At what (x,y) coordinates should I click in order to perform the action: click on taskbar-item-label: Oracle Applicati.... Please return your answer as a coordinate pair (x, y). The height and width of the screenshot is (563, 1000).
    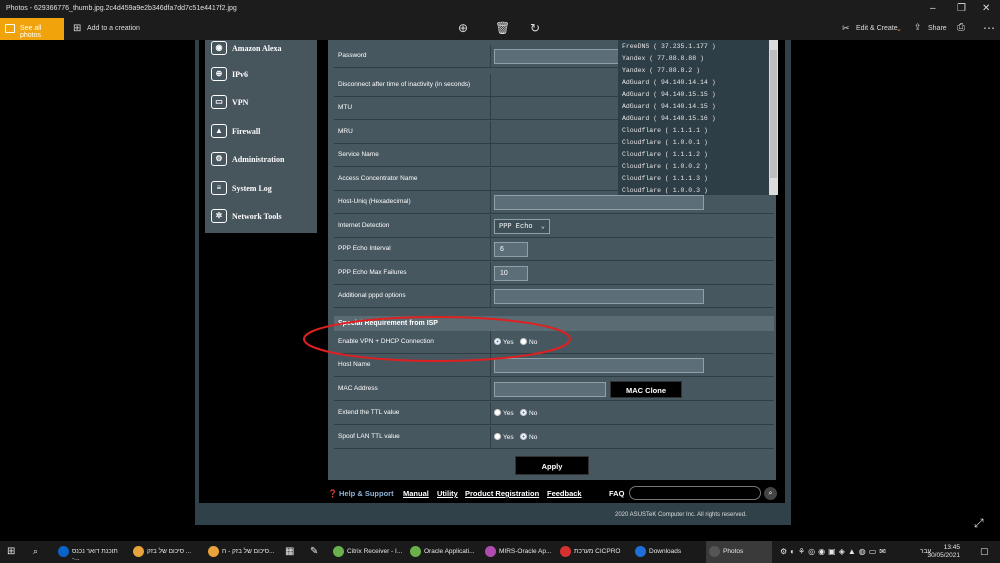
    Looking at the image, I should click on (449, 551).